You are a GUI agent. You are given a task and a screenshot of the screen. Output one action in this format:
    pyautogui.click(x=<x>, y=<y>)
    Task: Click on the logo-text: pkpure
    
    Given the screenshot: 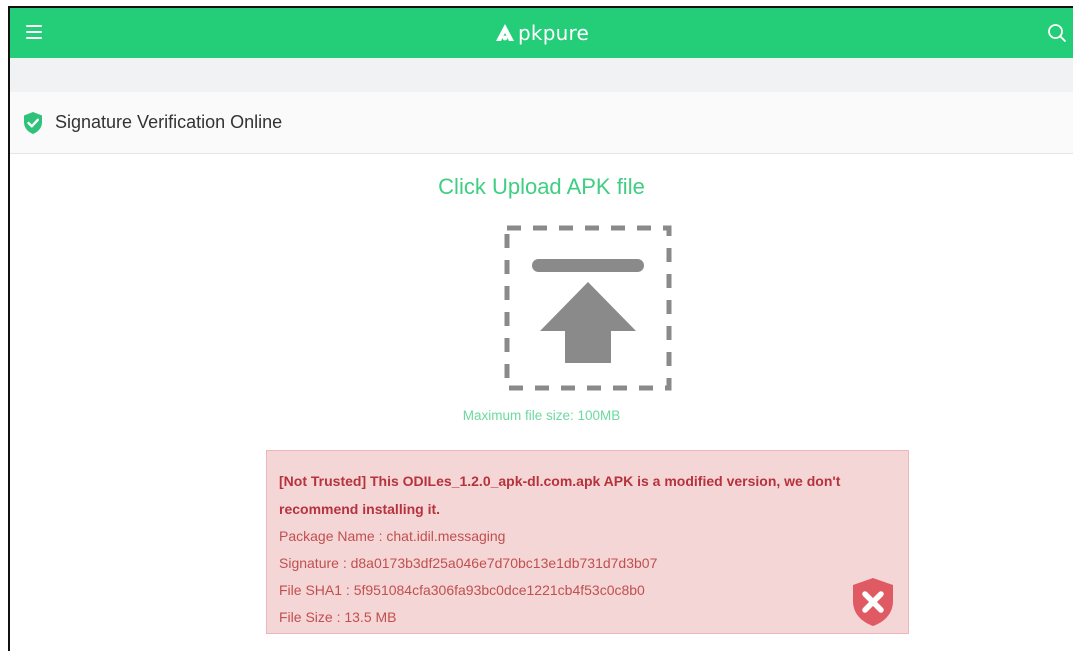 What is the action you would take?
    pyautogui.click(x=553, y=33)
    